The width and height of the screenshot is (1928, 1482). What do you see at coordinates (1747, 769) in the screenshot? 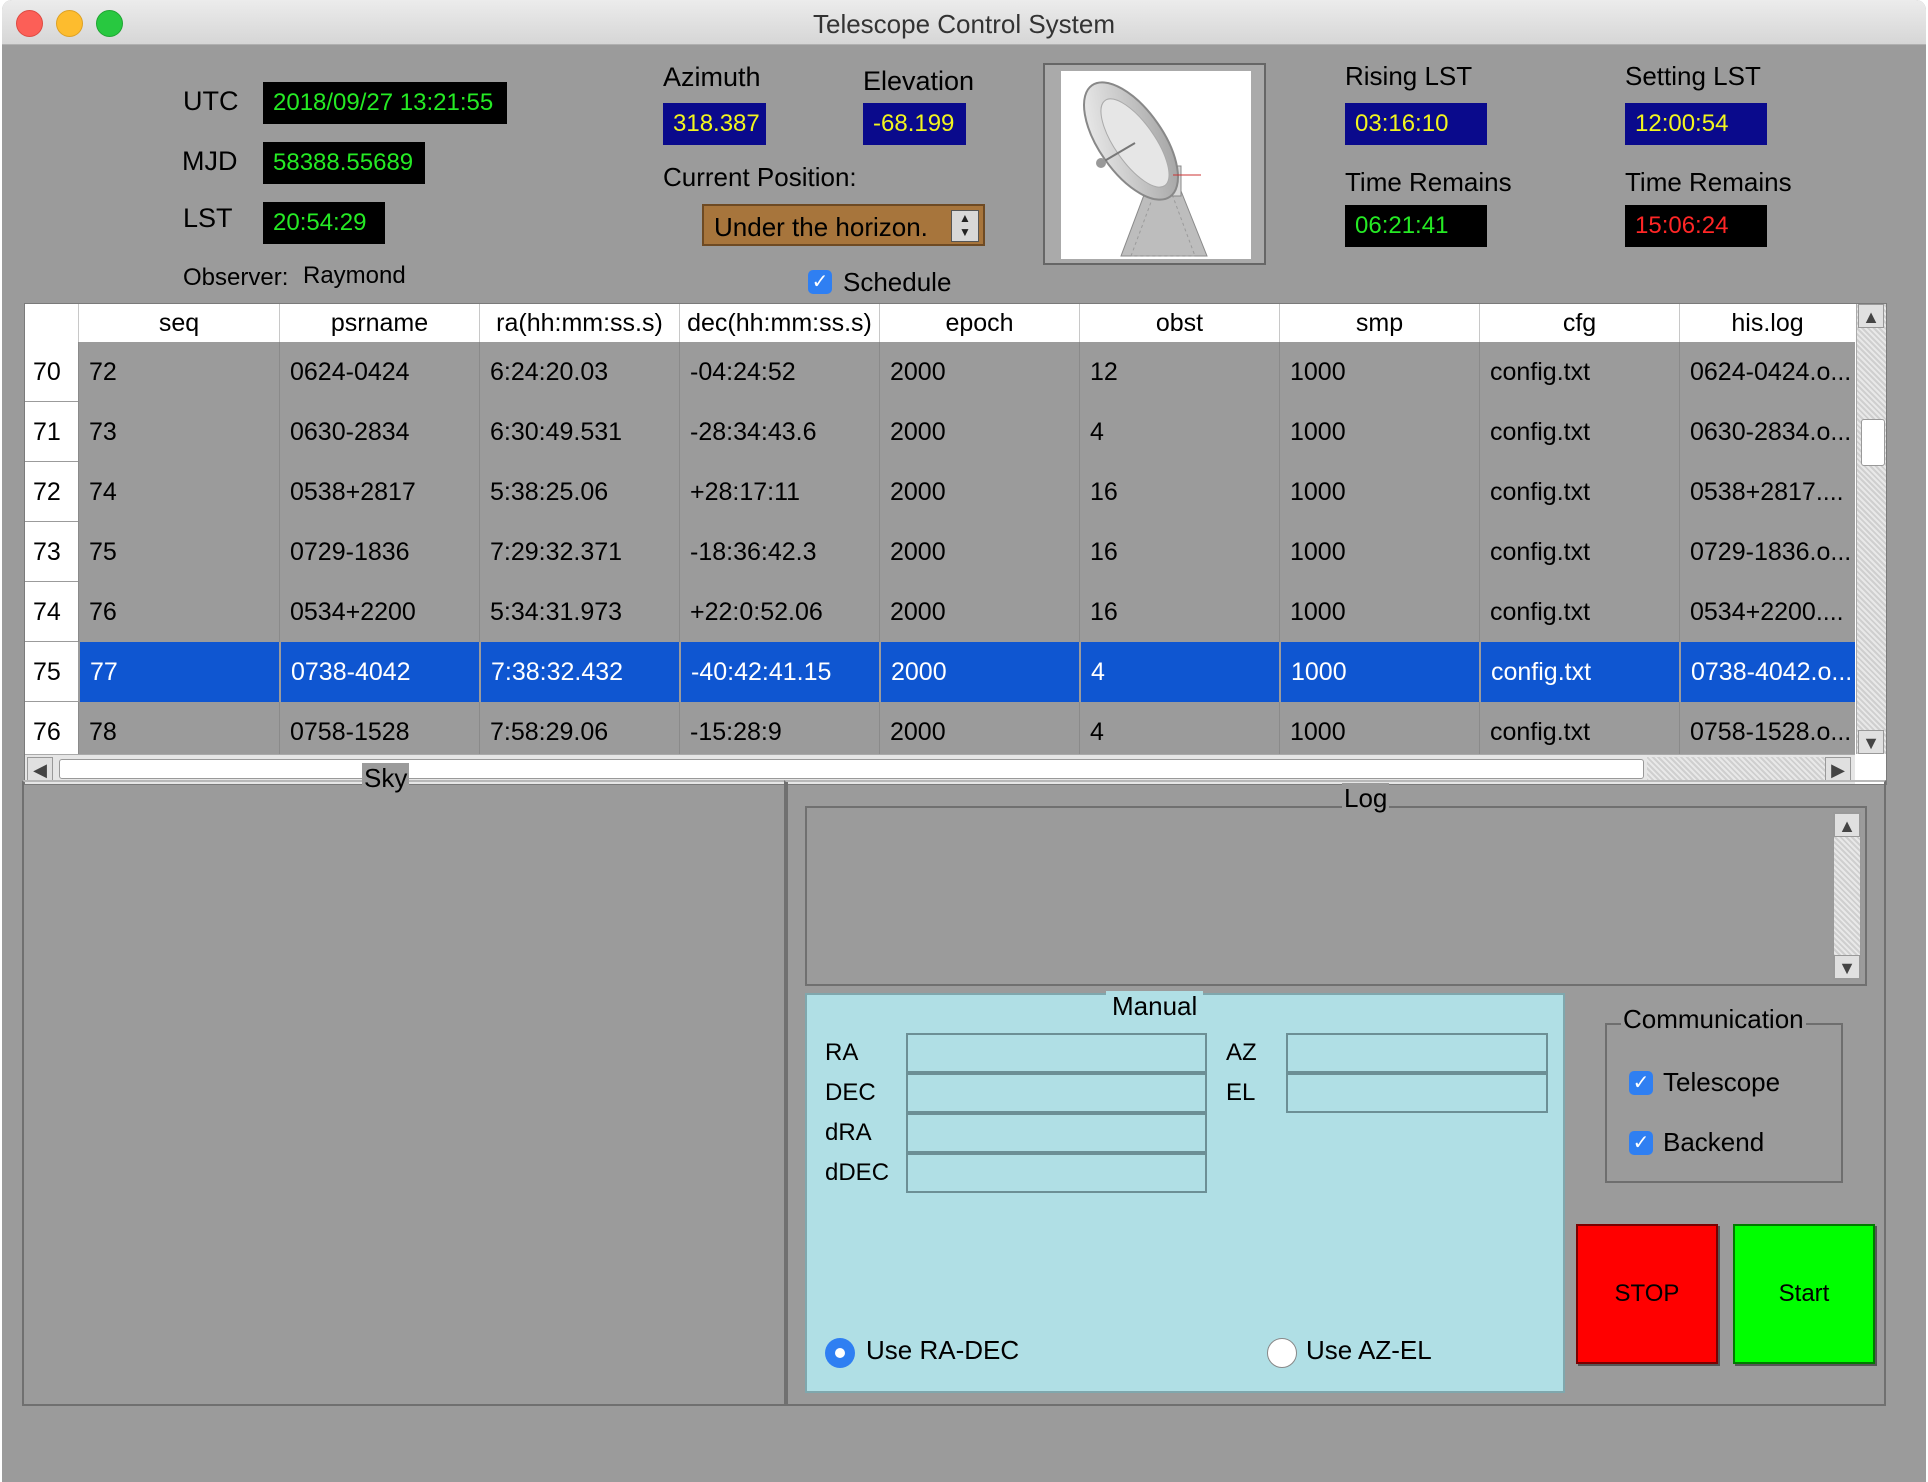
I see `horizontal-scroll-track` at bounding box center [1747, 769].